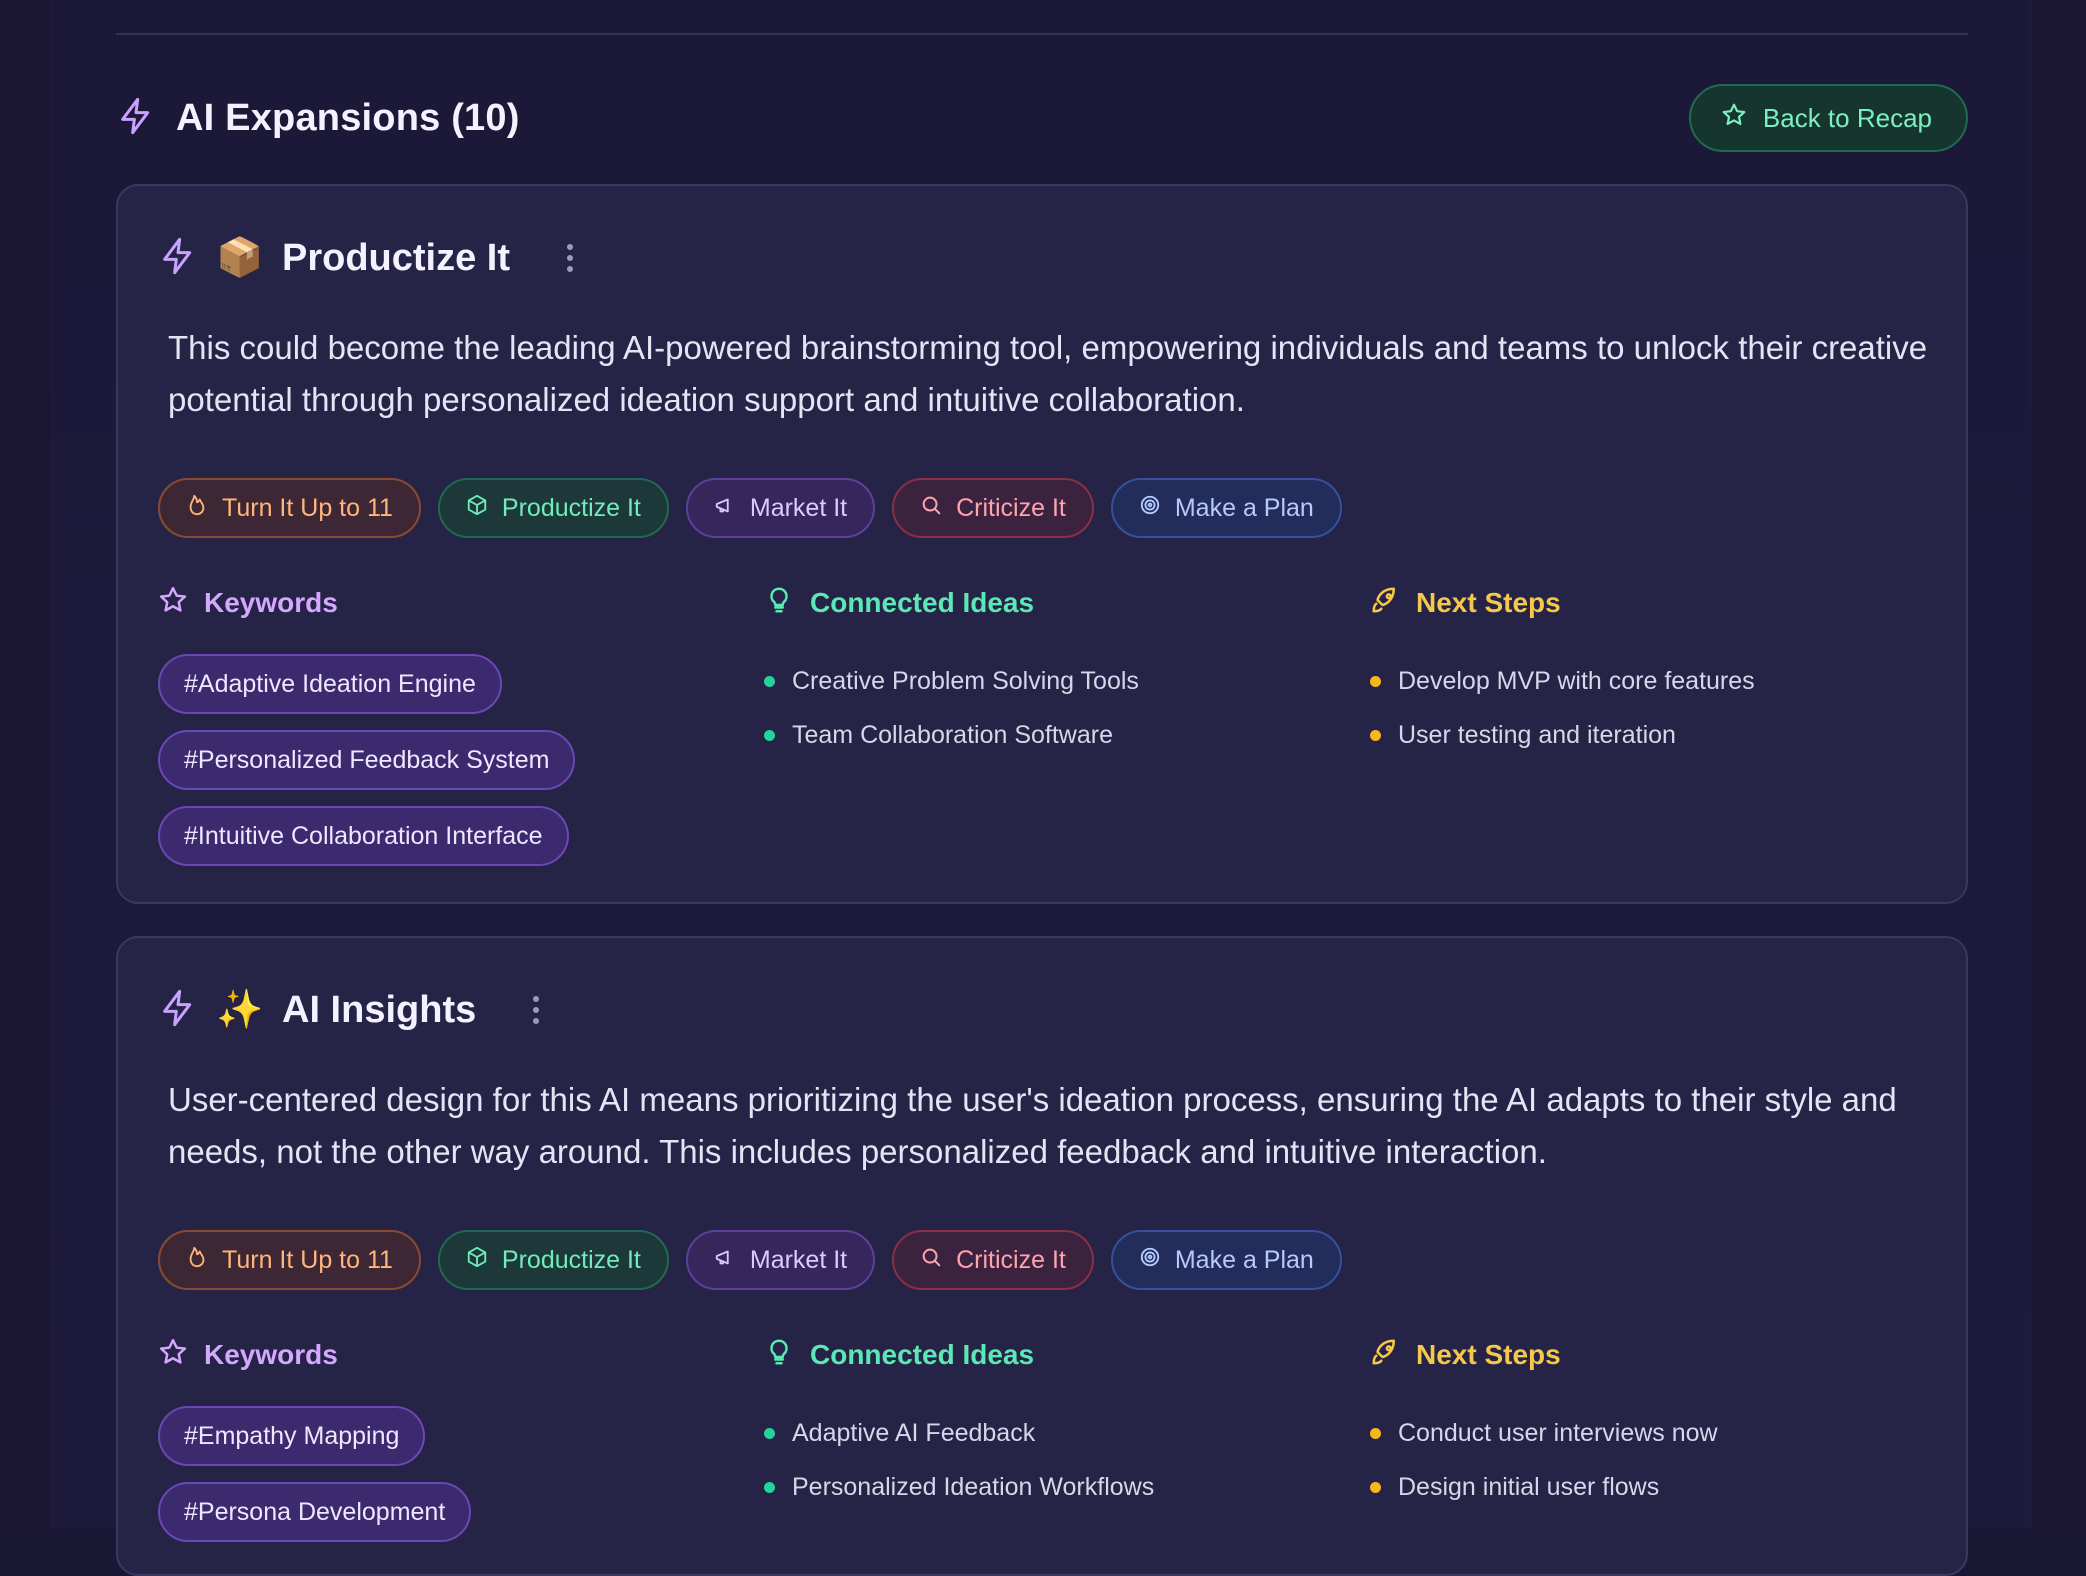  I want to click on keyword-tag: #Empathy Mapping, so click(292, 1436).